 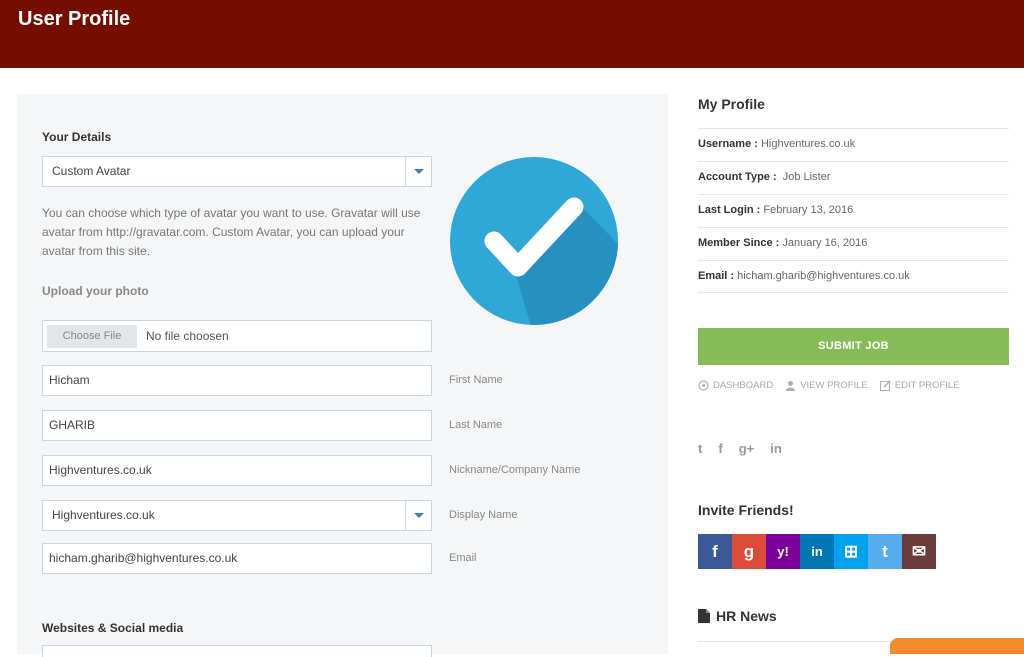 What do you see at coordinates (716, 276) in the screenshot?
I see `profile-key: Email :` at bounding box center [716, 276].